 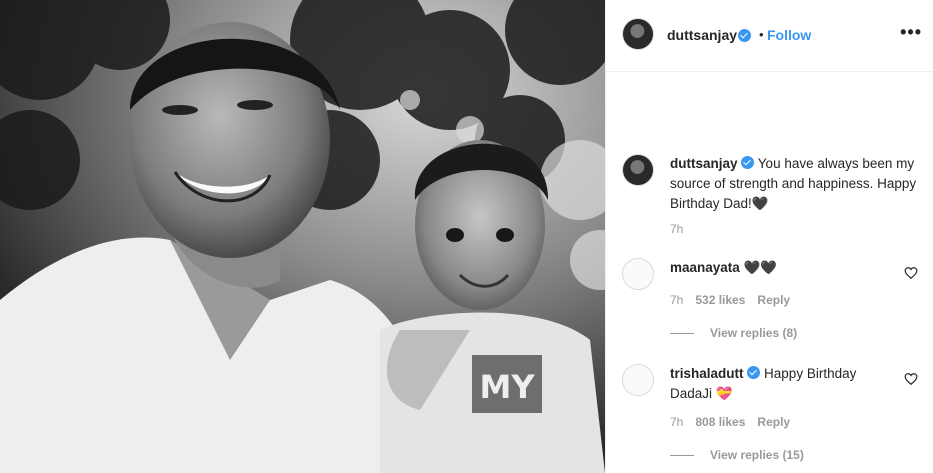 I want to click on comment-text: 🖤🖤, so click(x=760, y=267).